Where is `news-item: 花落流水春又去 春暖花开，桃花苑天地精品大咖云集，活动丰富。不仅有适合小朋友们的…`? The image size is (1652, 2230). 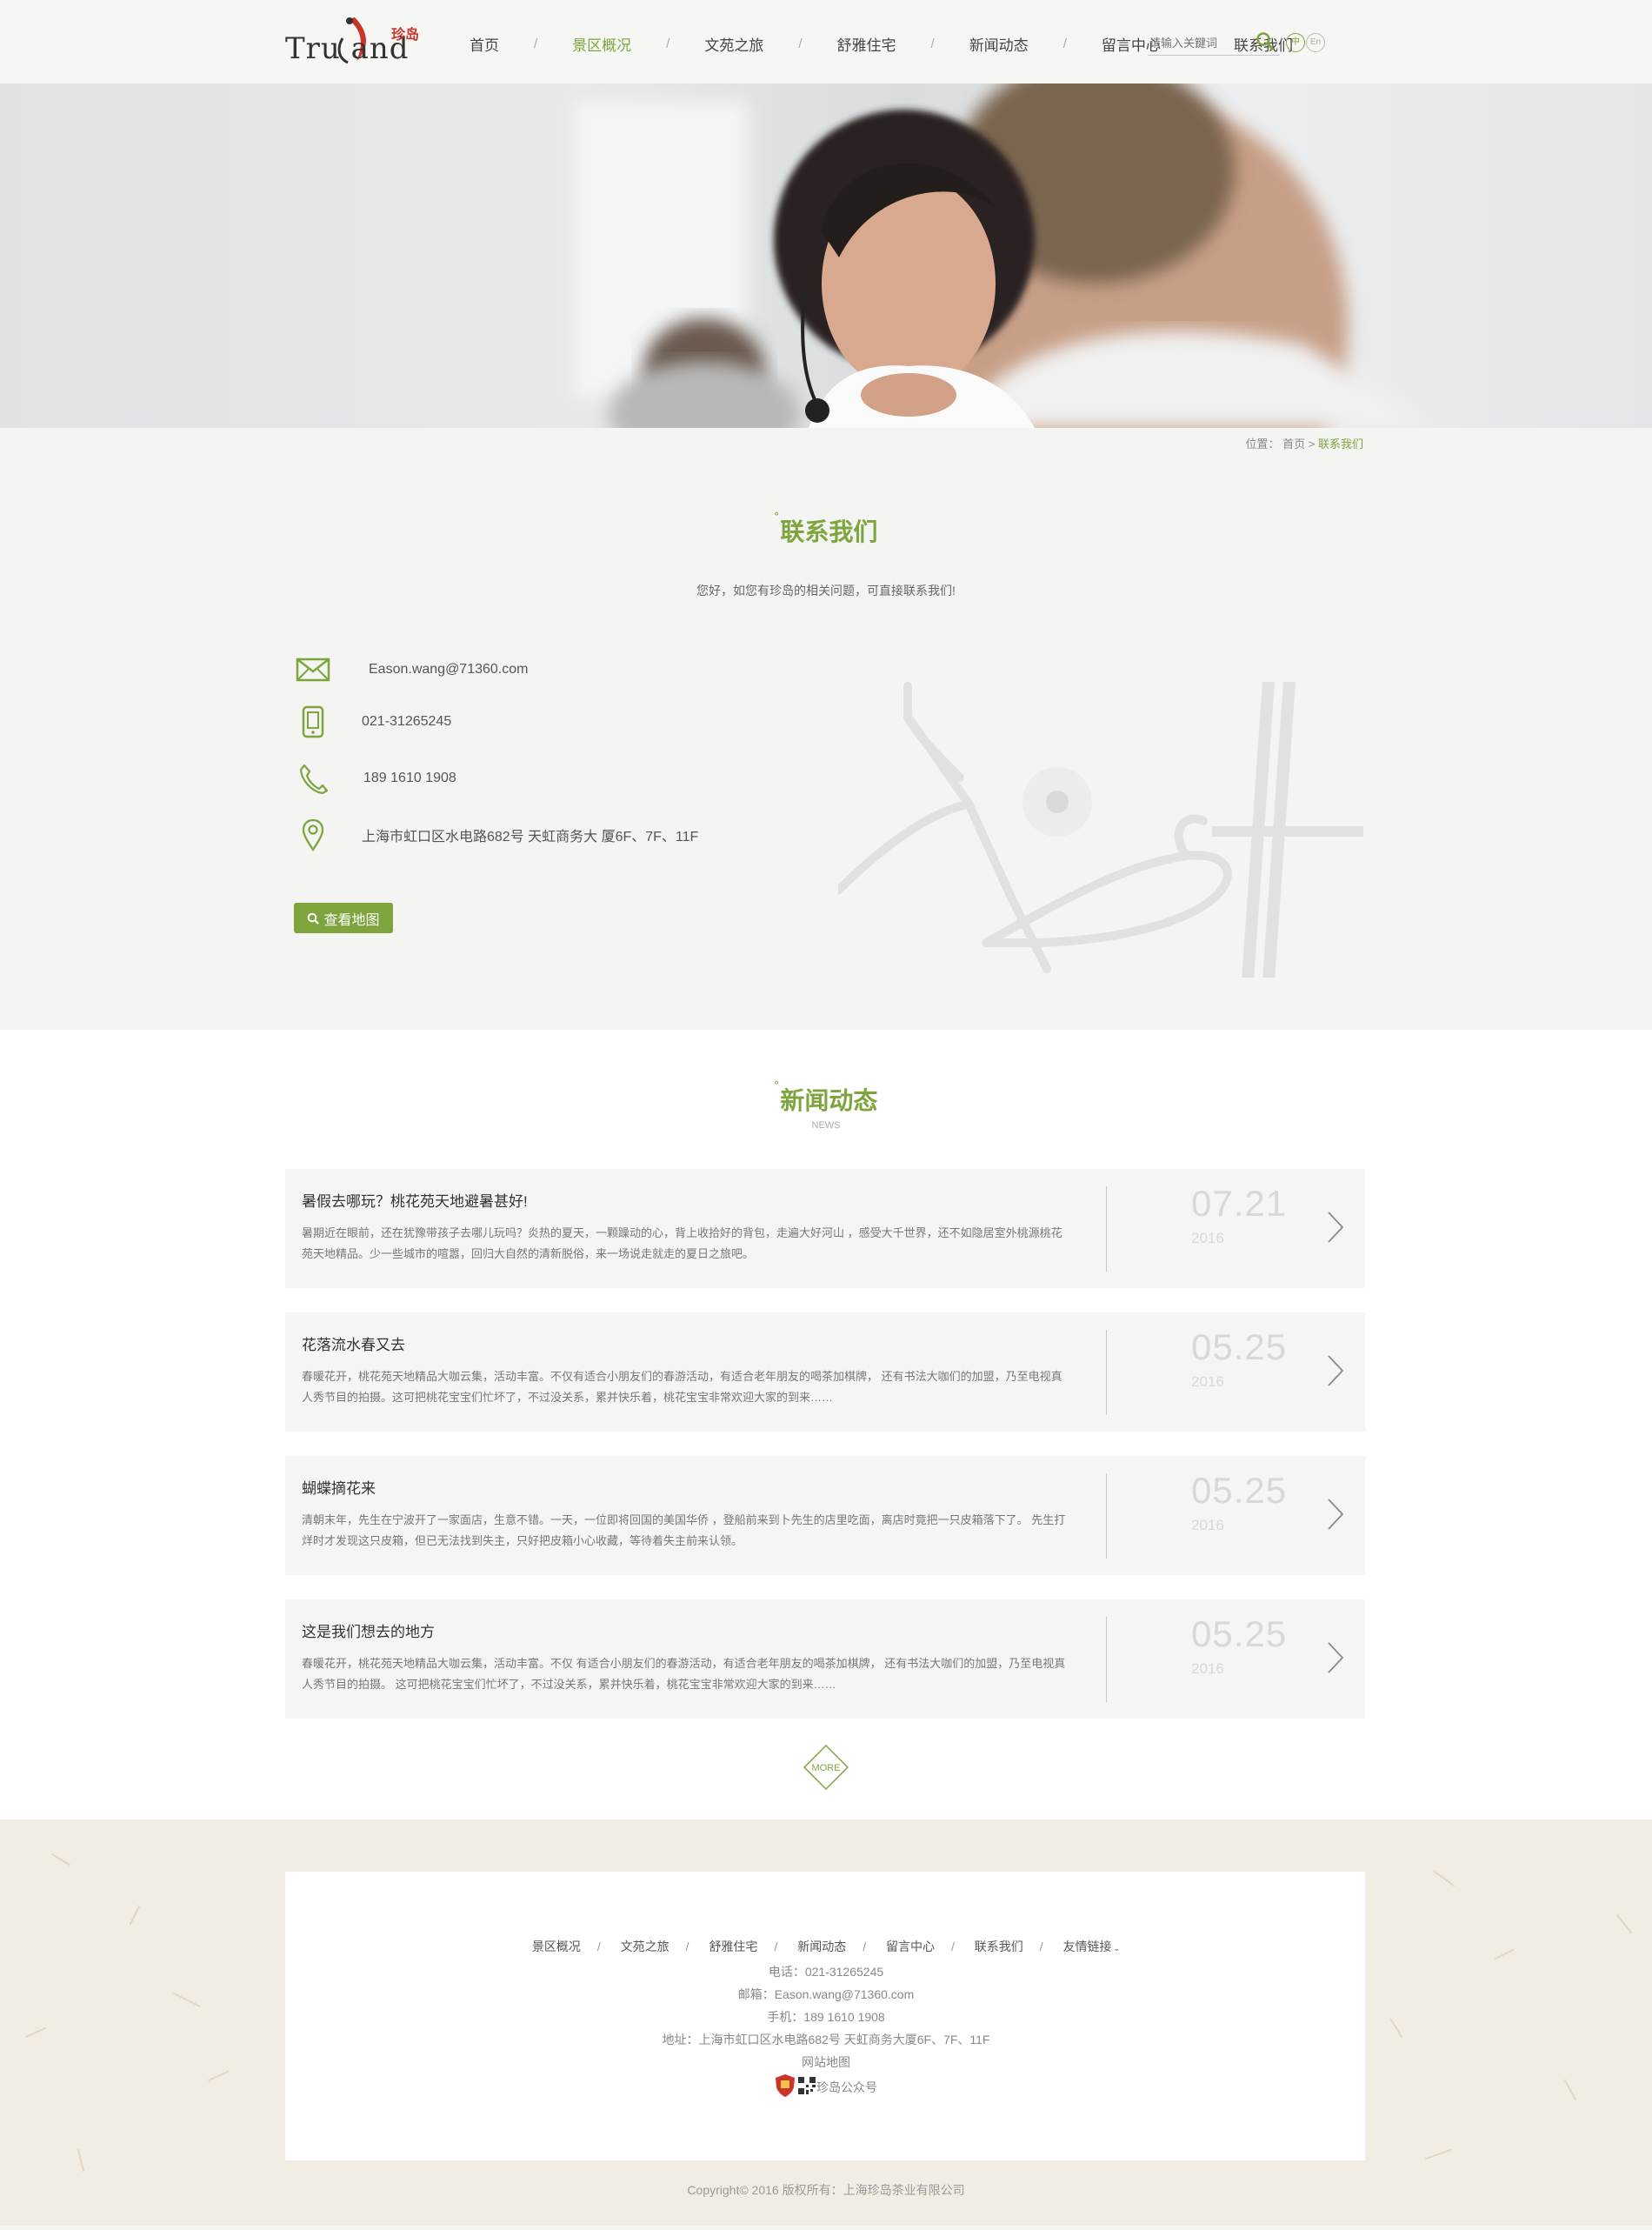
news-item: 花落流水春又去 春暖花开，桃花苑天地精品大咖云集，活动丰富。不仅有适合小朋友们的… is located at coordinates (825, 1372).